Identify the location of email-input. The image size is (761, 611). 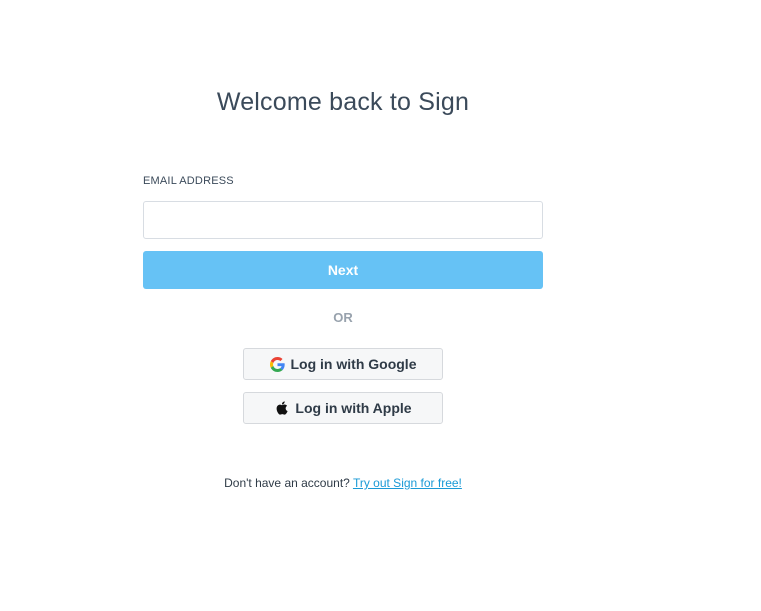
(343, 220).